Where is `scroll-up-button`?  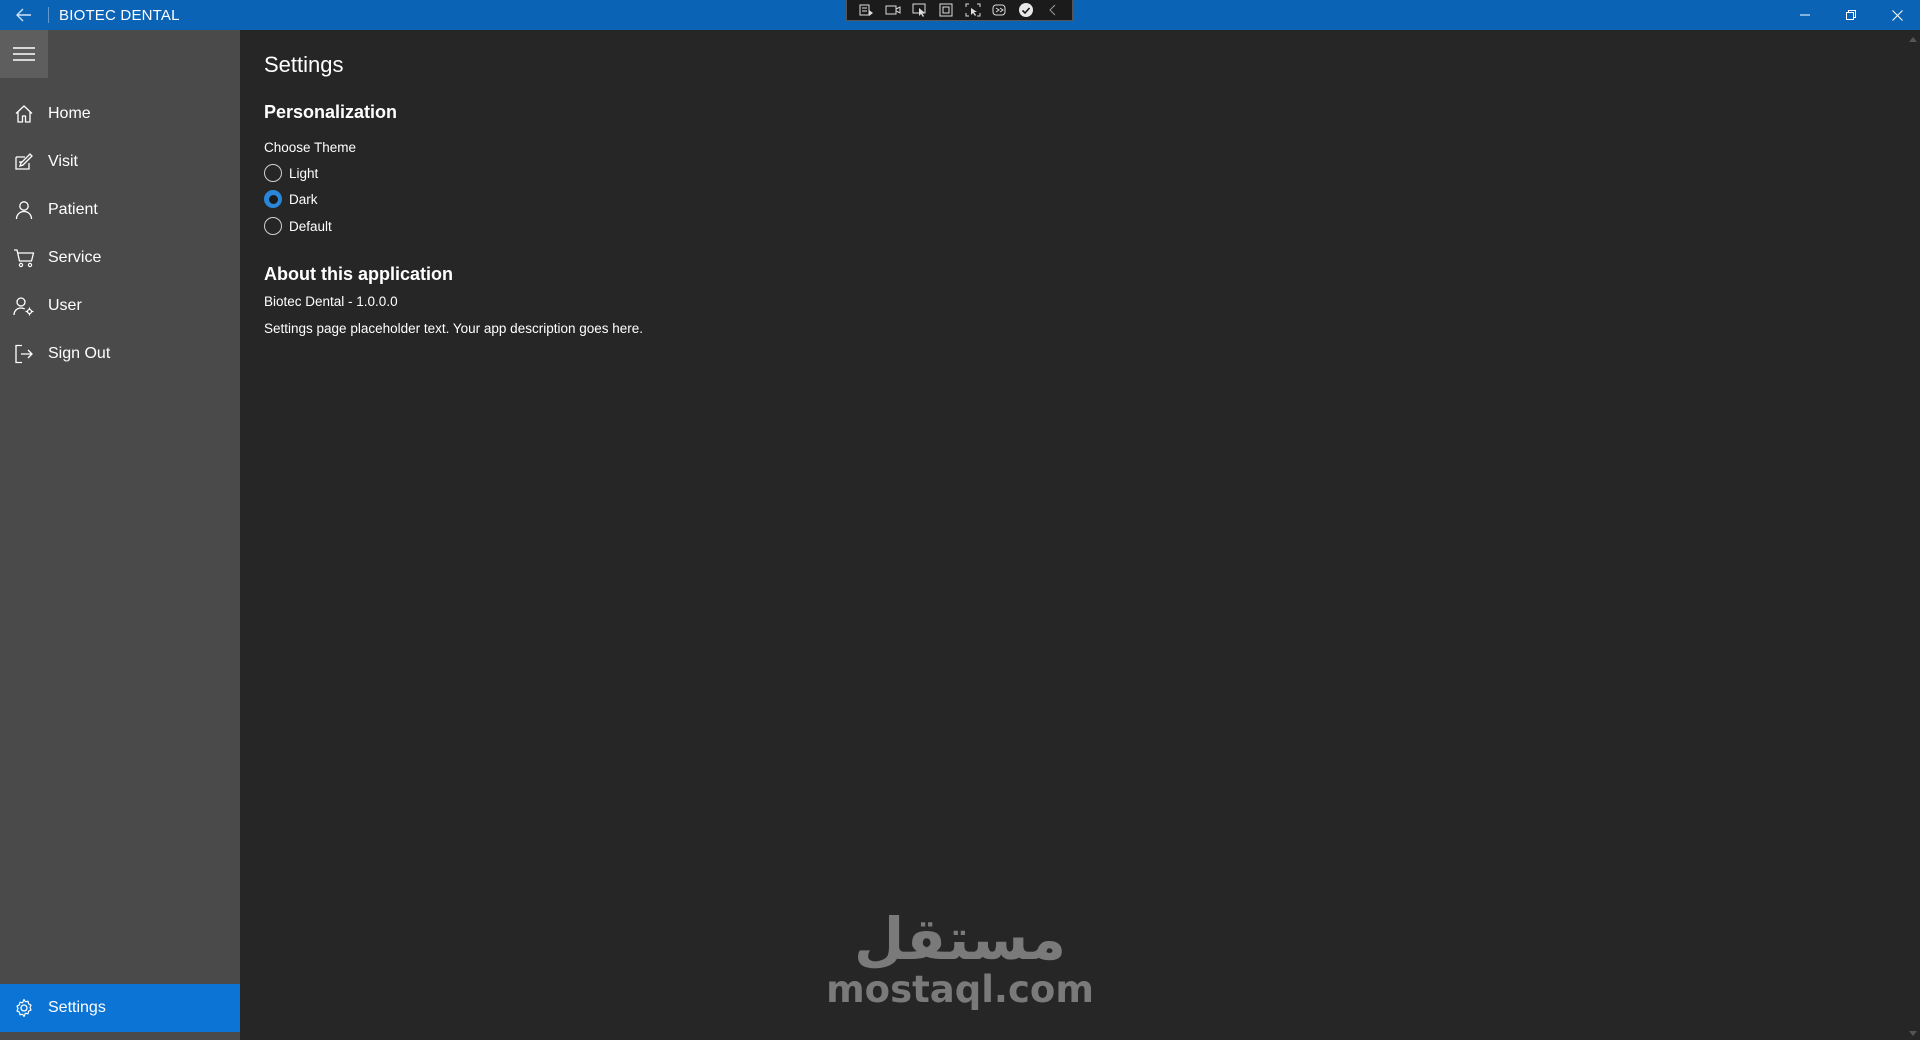
scroll-up-button is located at coordinates (1913, 39).